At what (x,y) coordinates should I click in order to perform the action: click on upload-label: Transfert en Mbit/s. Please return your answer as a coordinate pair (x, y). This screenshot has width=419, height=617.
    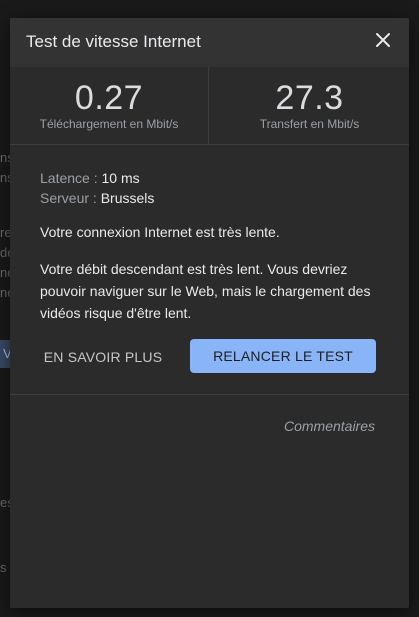
    Looking at the image, I should click on (309, 124).